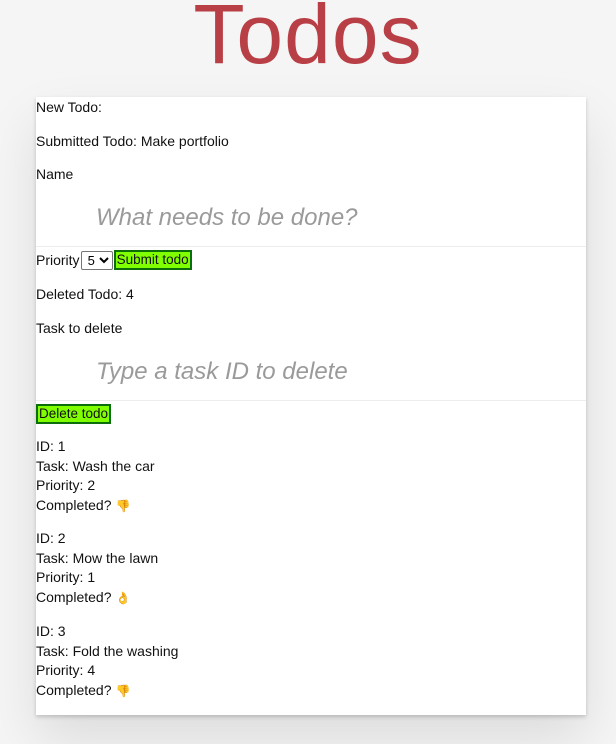  I want to click on todo-priority: Priority: 1, so click(66, 577).